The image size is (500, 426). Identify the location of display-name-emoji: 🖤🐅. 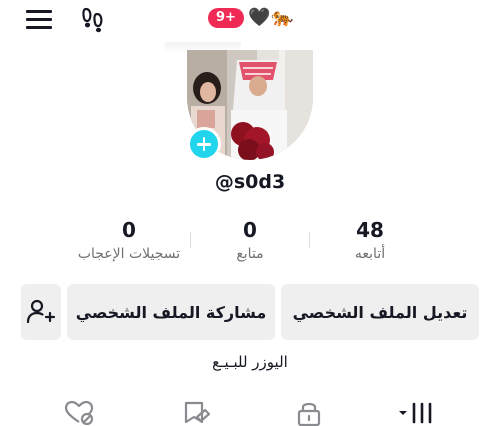
(271, 17).